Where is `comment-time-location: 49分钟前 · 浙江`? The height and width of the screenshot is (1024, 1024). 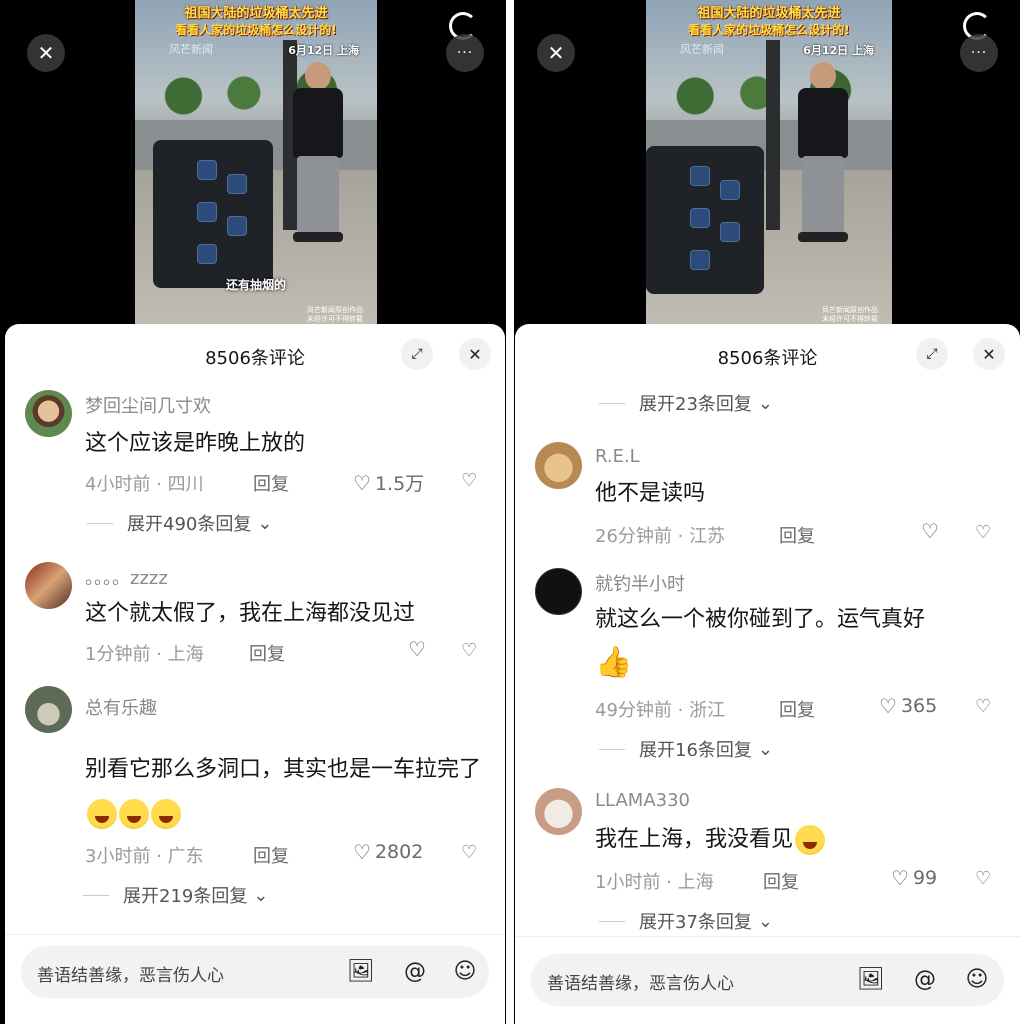 comment-time-location: 49分钟前 · 浙江 is located at coordinates (660, 710).